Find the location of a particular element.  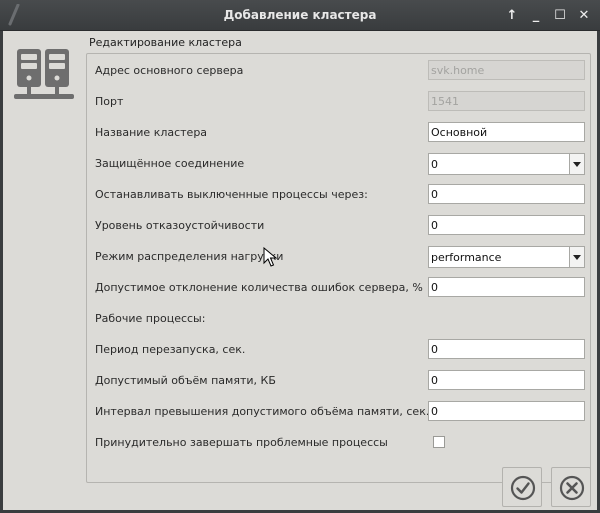

row-secure-connection: Защищённое соединение 0 is located at coordinates (338, 164).